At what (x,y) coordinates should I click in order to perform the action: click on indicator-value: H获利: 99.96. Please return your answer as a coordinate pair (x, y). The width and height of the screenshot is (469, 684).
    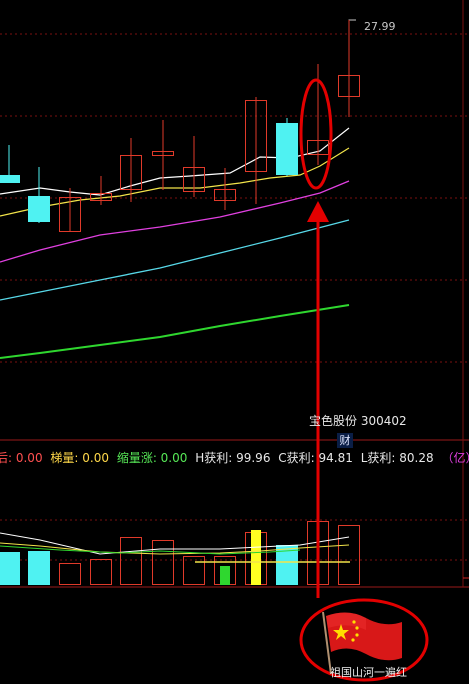
    Looking at the image, I should click on (233, 458).